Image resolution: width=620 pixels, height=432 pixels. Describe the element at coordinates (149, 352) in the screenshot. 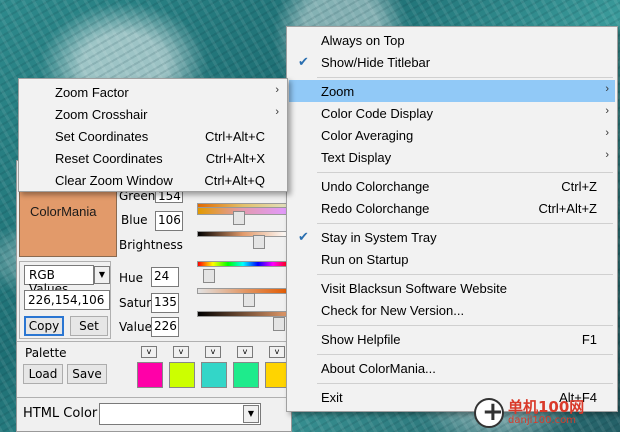

I see `palette-slot-1-dropdown: v` at that location.